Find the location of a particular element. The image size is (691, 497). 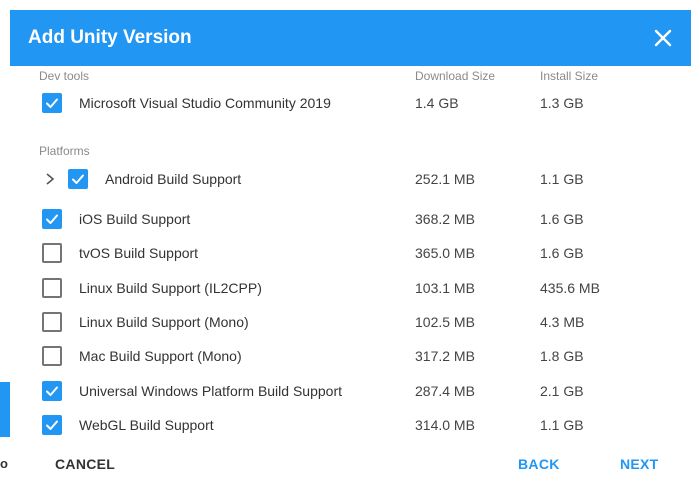

module-label: Android Build Support is located at coordinates (173, 179).